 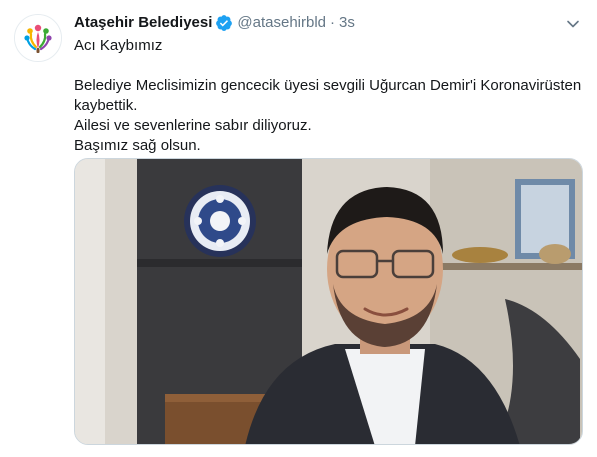 I want to click on tweet-text-line: Başımız sağ olsun., so click(x=137, y=145).